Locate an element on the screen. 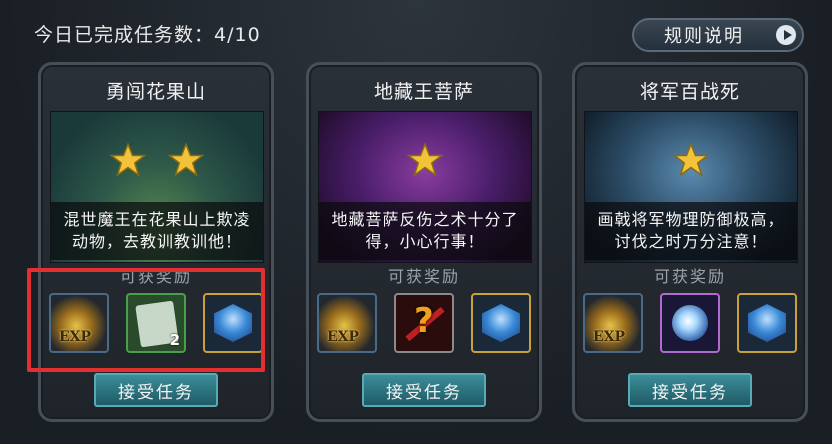 This screenshot has width=832, height=444. quest-description: 地藏菩萨反伤之术十分了 得，小心行事！ is located at coordinates (425, 231).